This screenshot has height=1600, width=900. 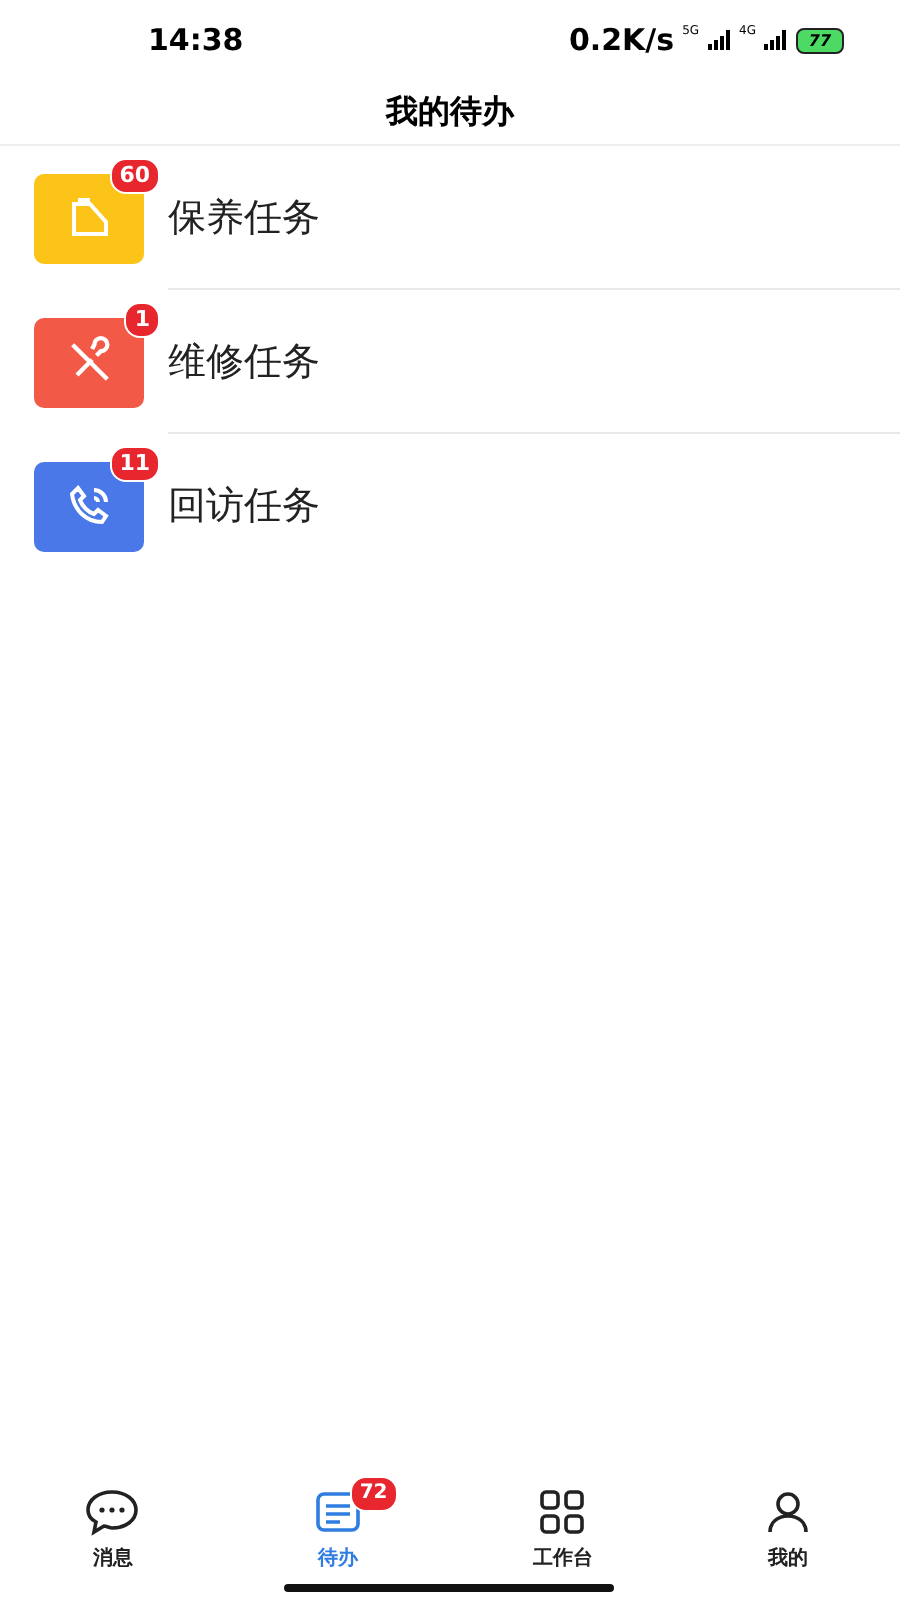 I want to click on tab-item: 工作台, so click(x=562, y=1530).